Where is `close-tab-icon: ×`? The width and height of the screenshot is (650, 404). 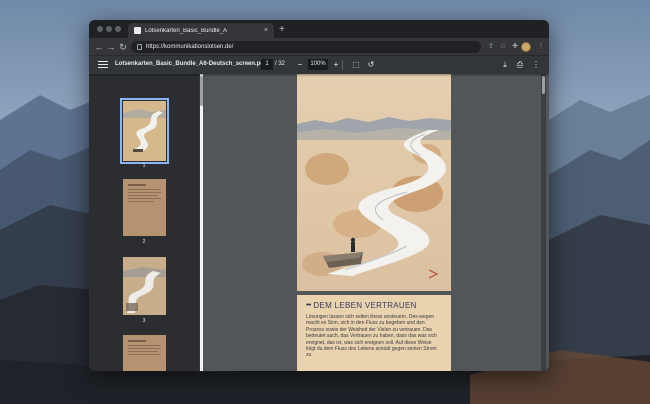
close-tab-icon: × is located at coordinates (266, 30).